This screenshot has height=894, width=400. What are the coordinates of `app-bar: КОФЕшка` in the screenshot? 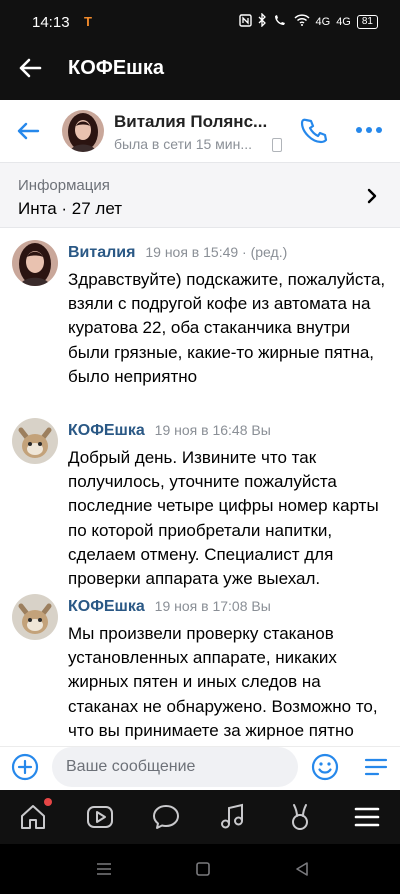 It's located at (200, 68).